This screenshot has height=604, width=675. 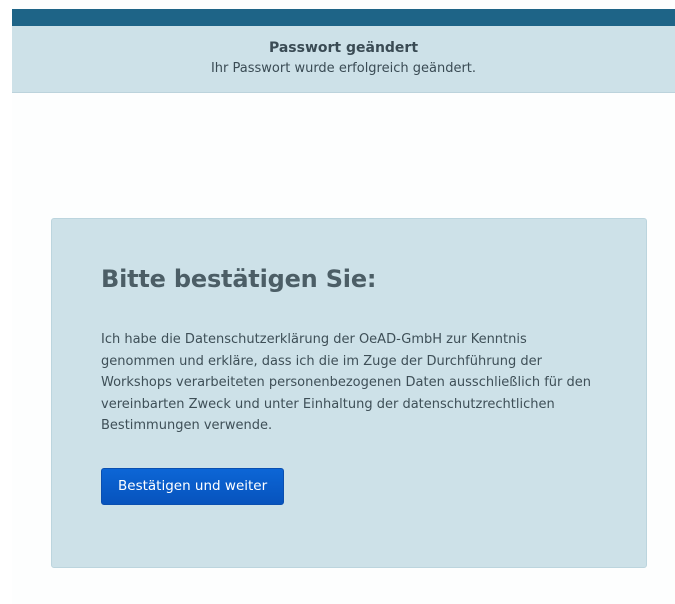 I want to click on confirm-and-continue-button: Bestätigen und weiter, so click(x=193, y=486).